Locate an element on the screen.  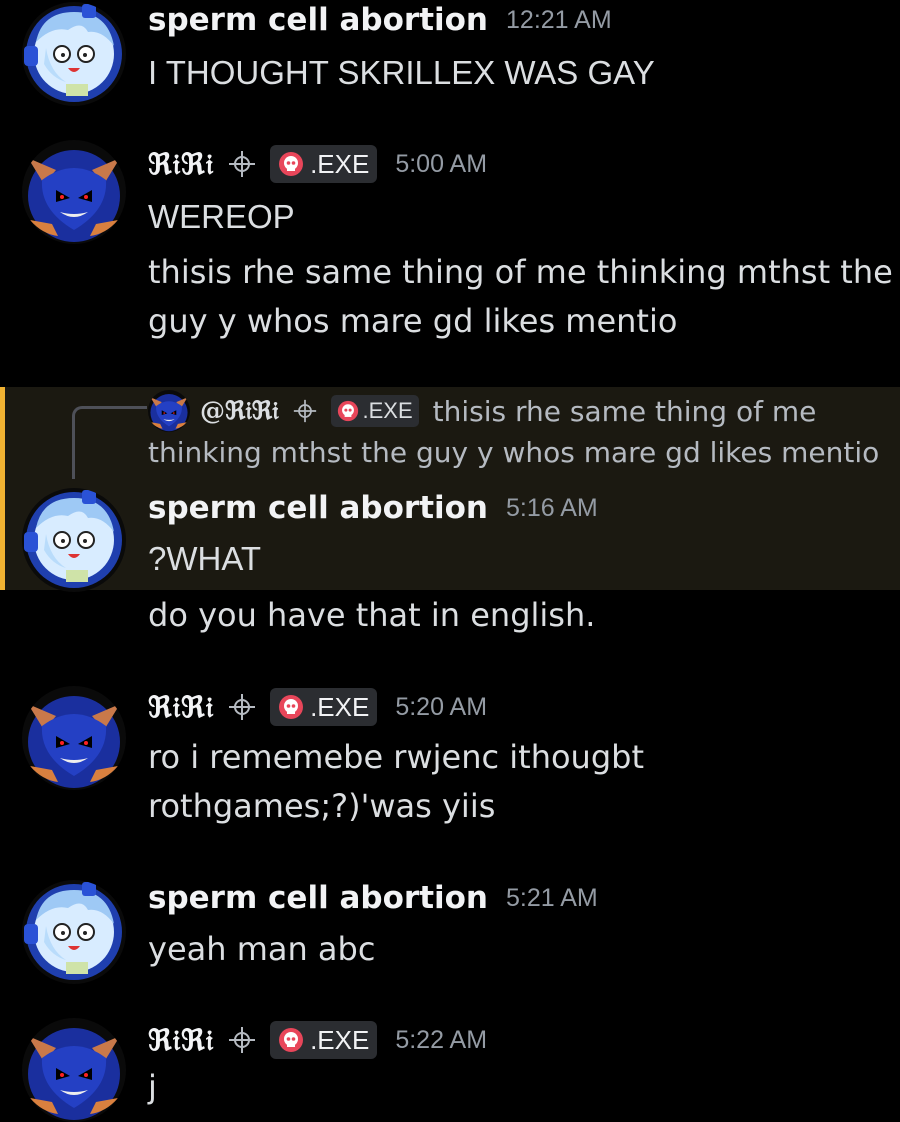
message-text: do you have that in english. is located at coordinates (372, 615).